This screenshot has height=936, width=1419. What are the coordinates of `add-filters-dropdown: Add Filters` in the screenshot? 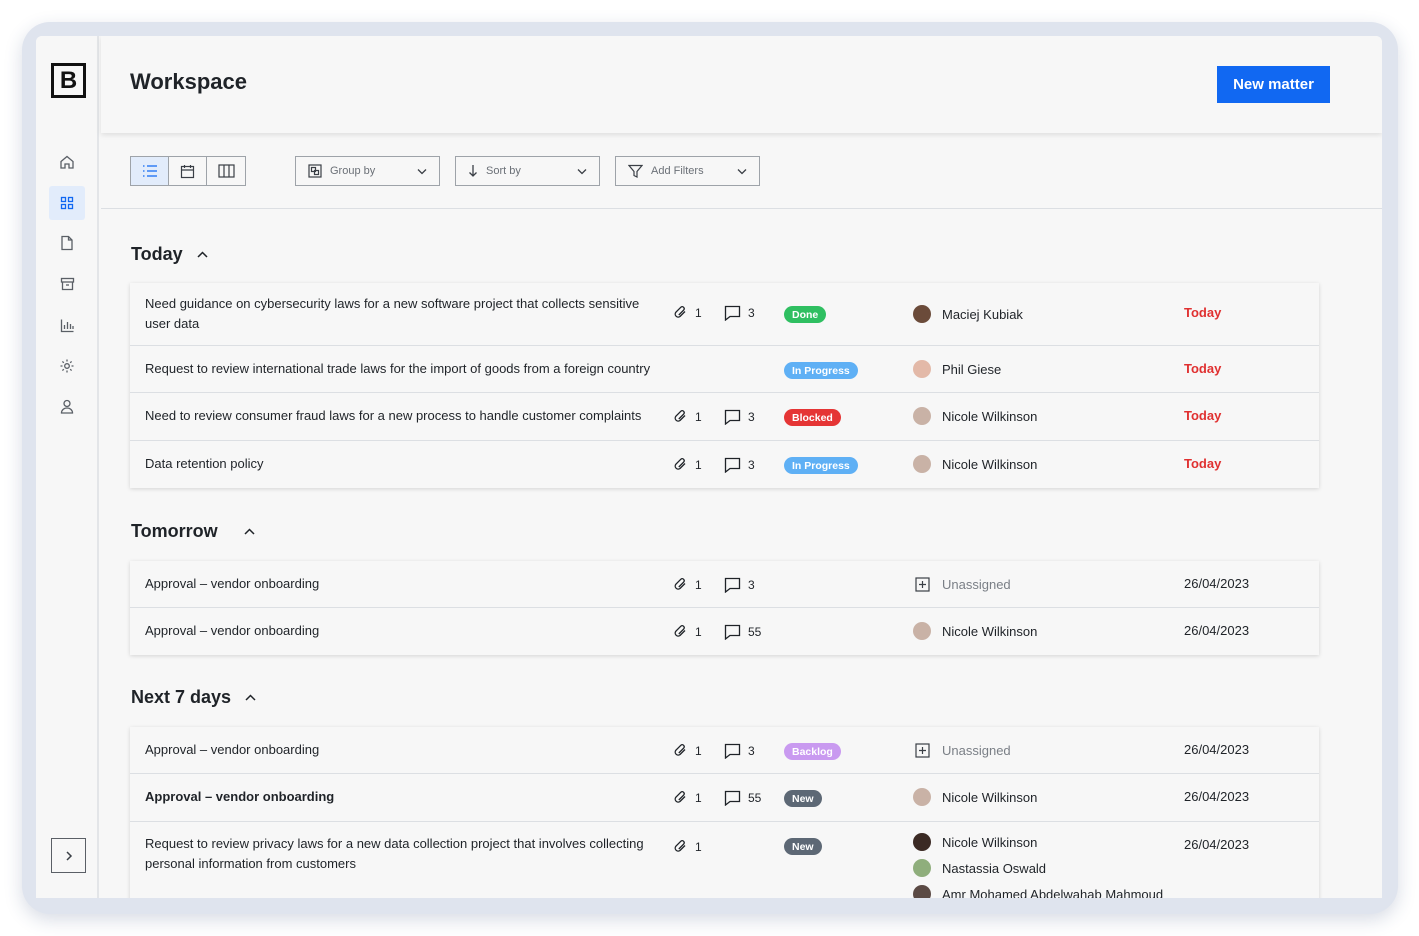 It's located at (687, 171).